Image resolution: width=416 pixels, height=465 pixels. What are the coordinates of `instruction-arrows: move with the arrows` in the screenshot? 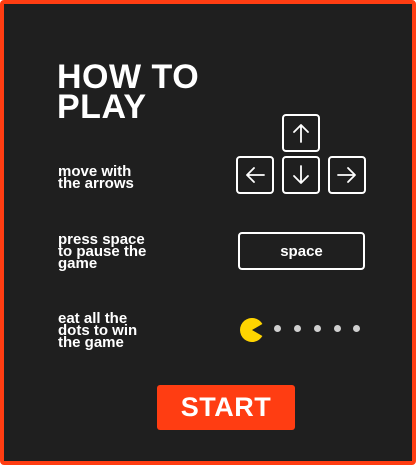 It's located at (96, 177).